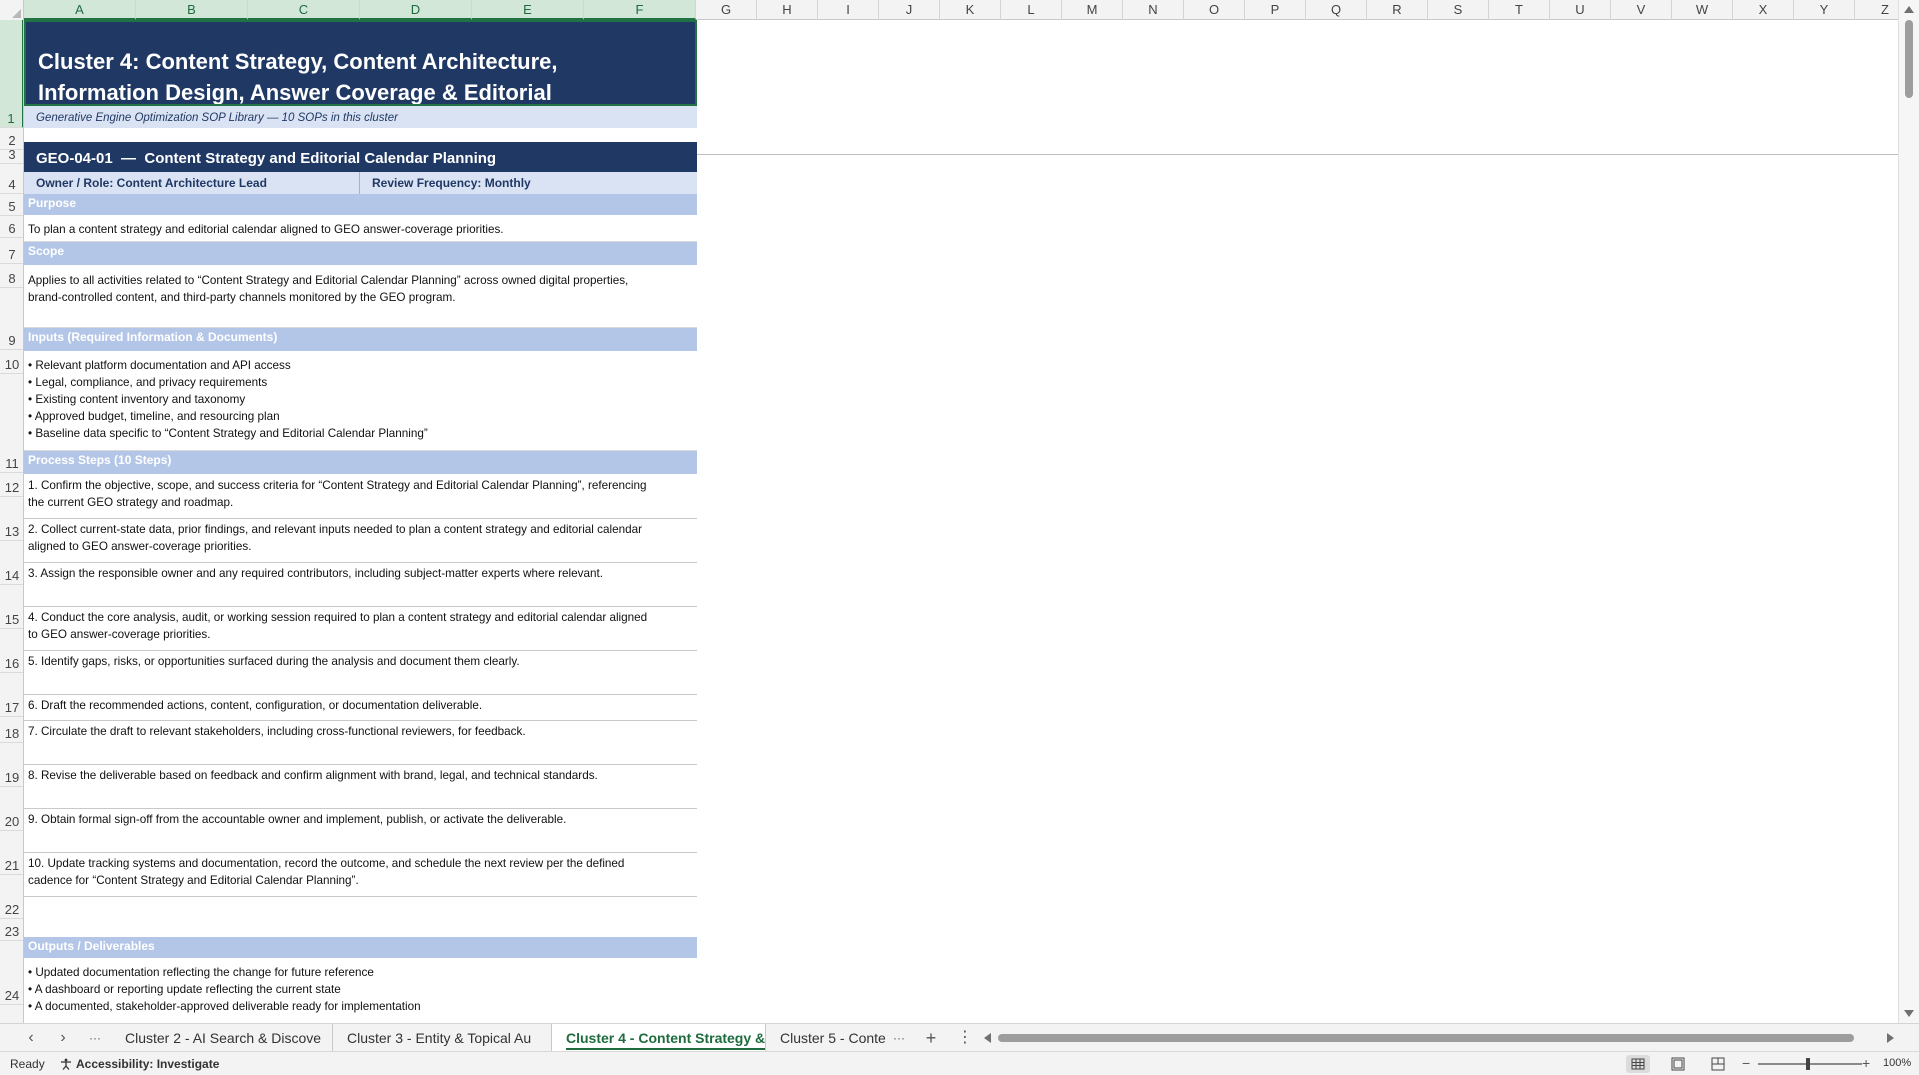  Describe the element at coordinates (192, 183) in the screenshot. I see `owner-role-cell: Owner / Role: Content Architecture Lead` at that location.